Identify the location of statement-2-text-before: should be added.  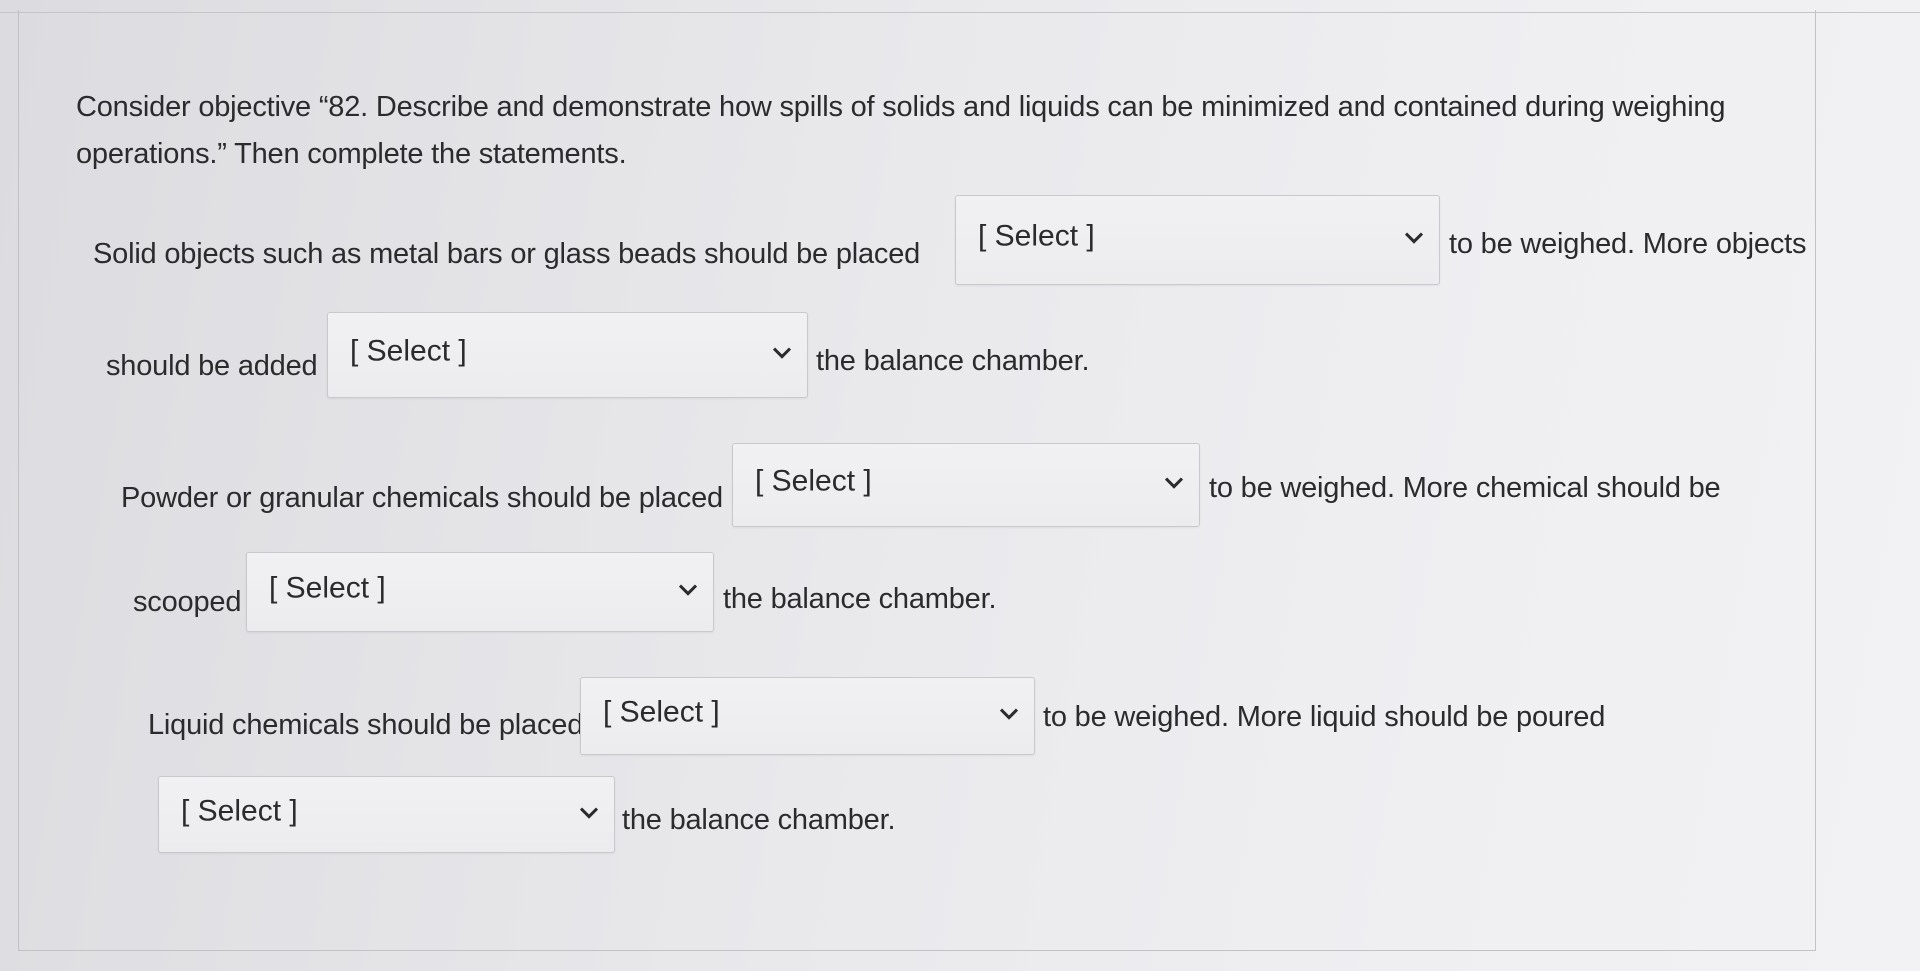
(212, 366).